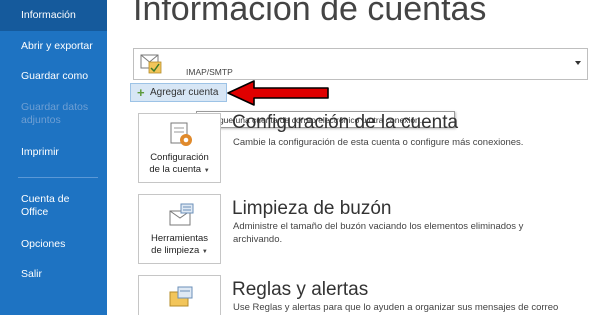 This screenshot has height=315, width=600. Describe the element at coordinates (53, 244) in the screenshot. I see `nav-item-options: Opciones` at that location.